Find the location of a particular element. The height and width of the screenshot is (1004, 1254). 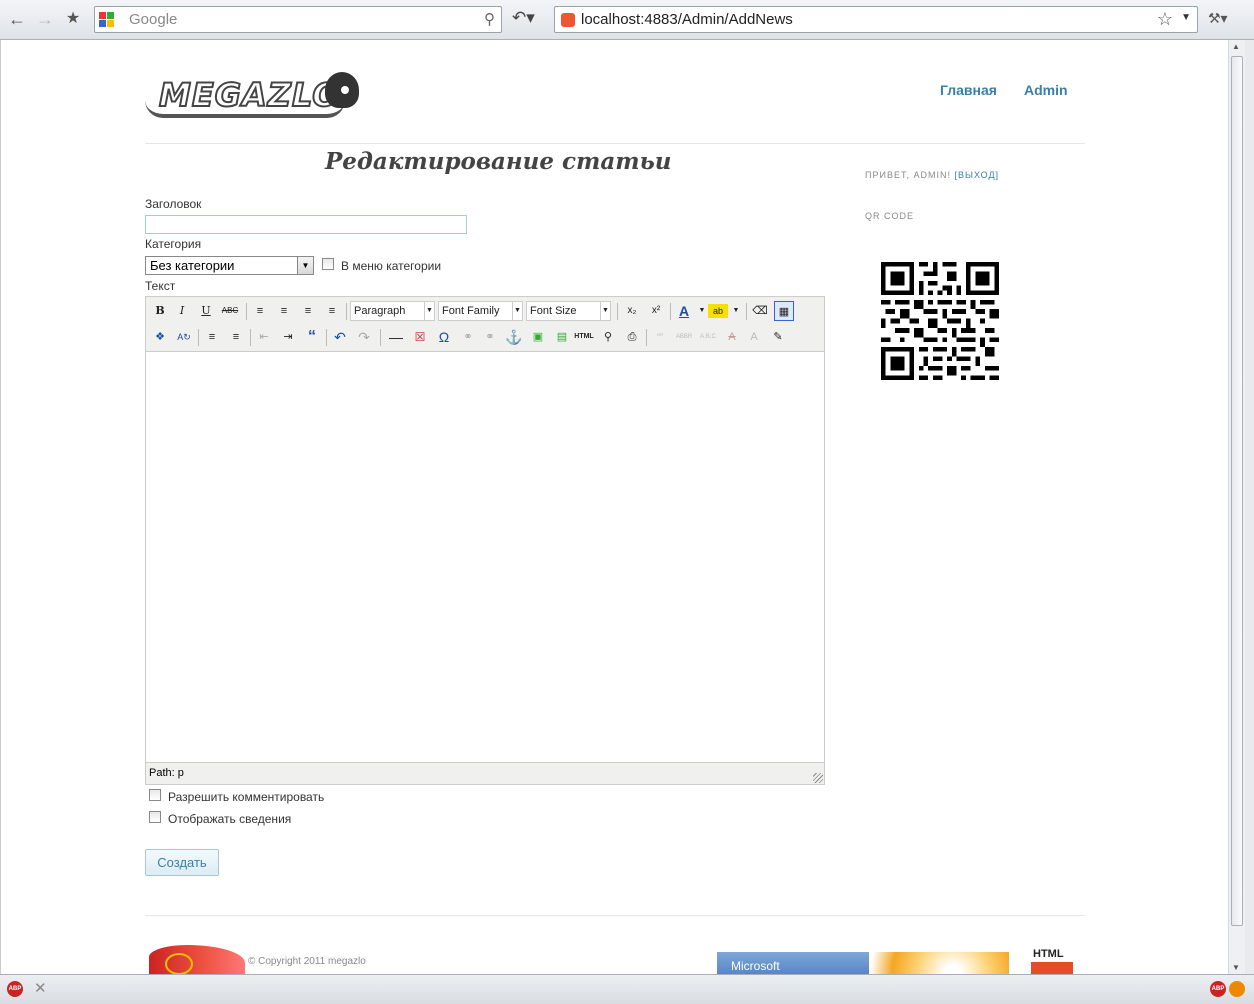

extension-icon is located at coordinates (1237, 989).